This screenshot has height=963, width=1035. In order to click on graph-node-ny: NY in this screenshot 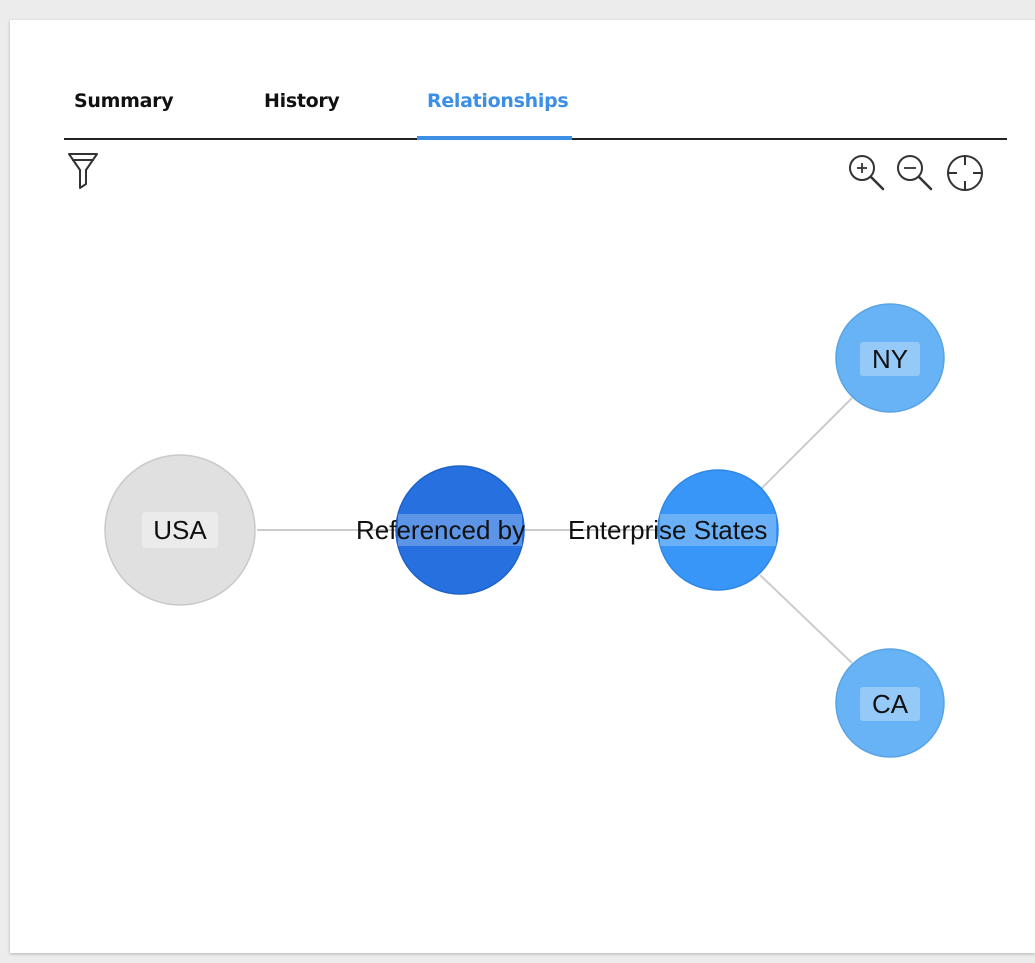, I will do `click(890, 358)`.